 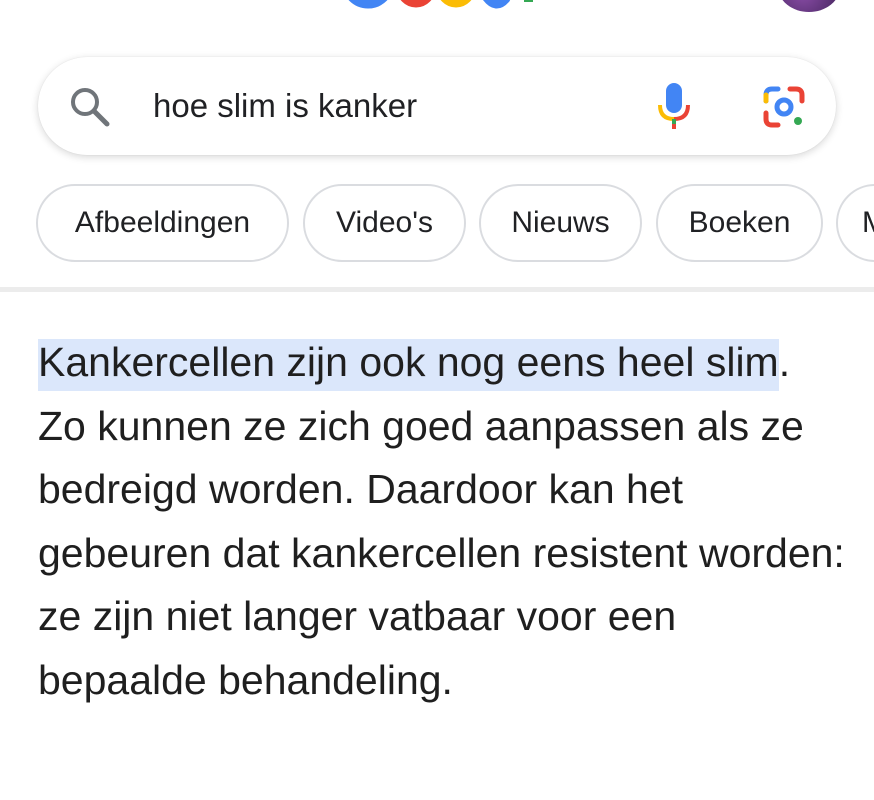 I want to click on microphone-icon, so click(x=674, y=107).